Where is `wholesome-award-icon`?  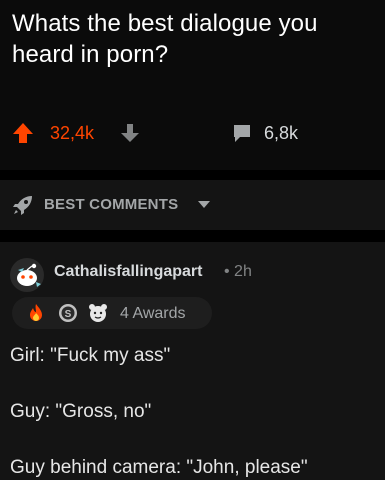 wholesome-award-icon is located at coordinates (98, 313).